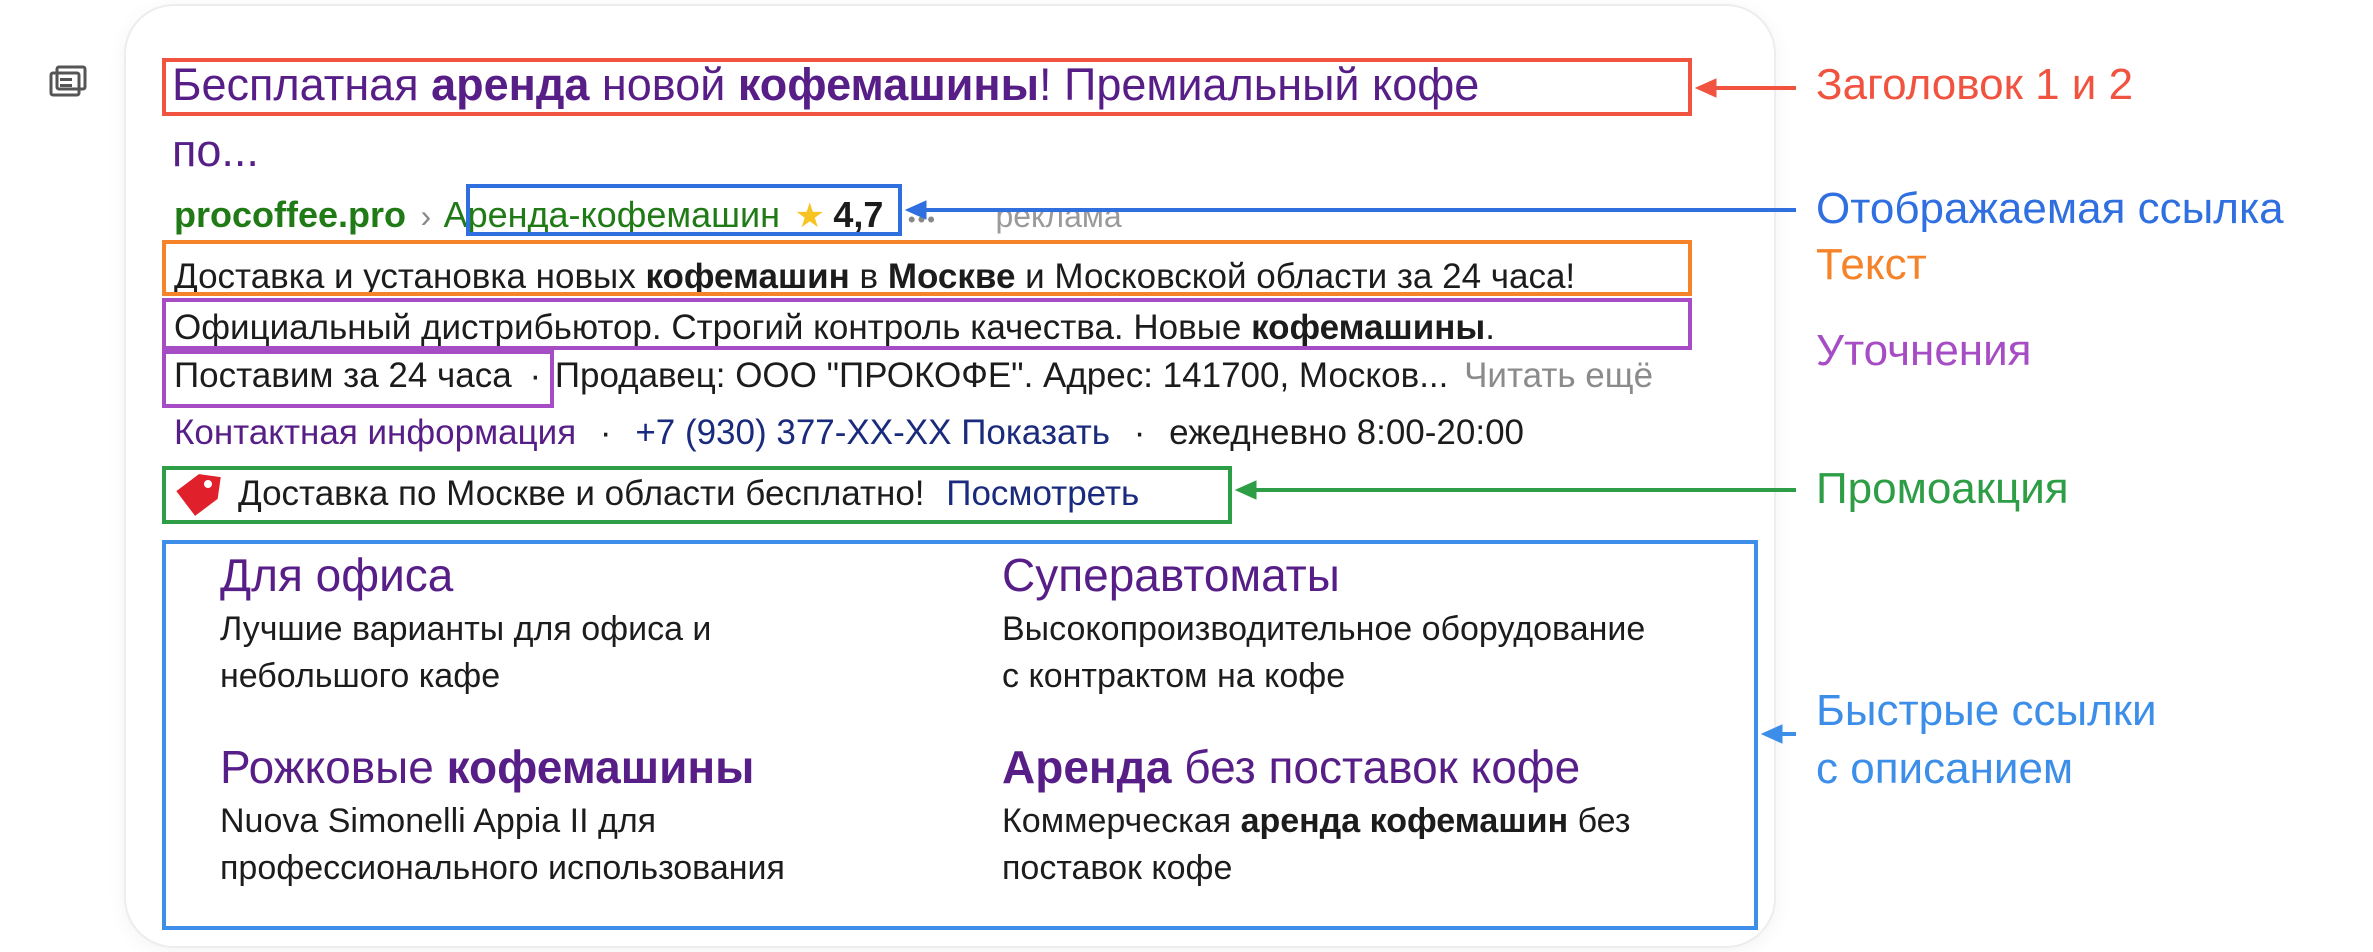  I want to click on ad-badge-icon, so click(68, 81).